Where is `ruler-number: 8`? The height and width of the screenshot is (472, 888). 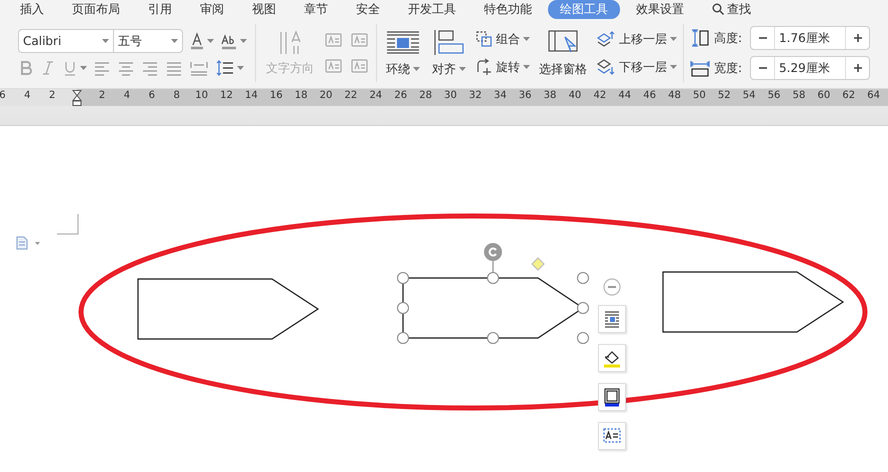
ruler-number: 8 is located at coordinates (176, 96).